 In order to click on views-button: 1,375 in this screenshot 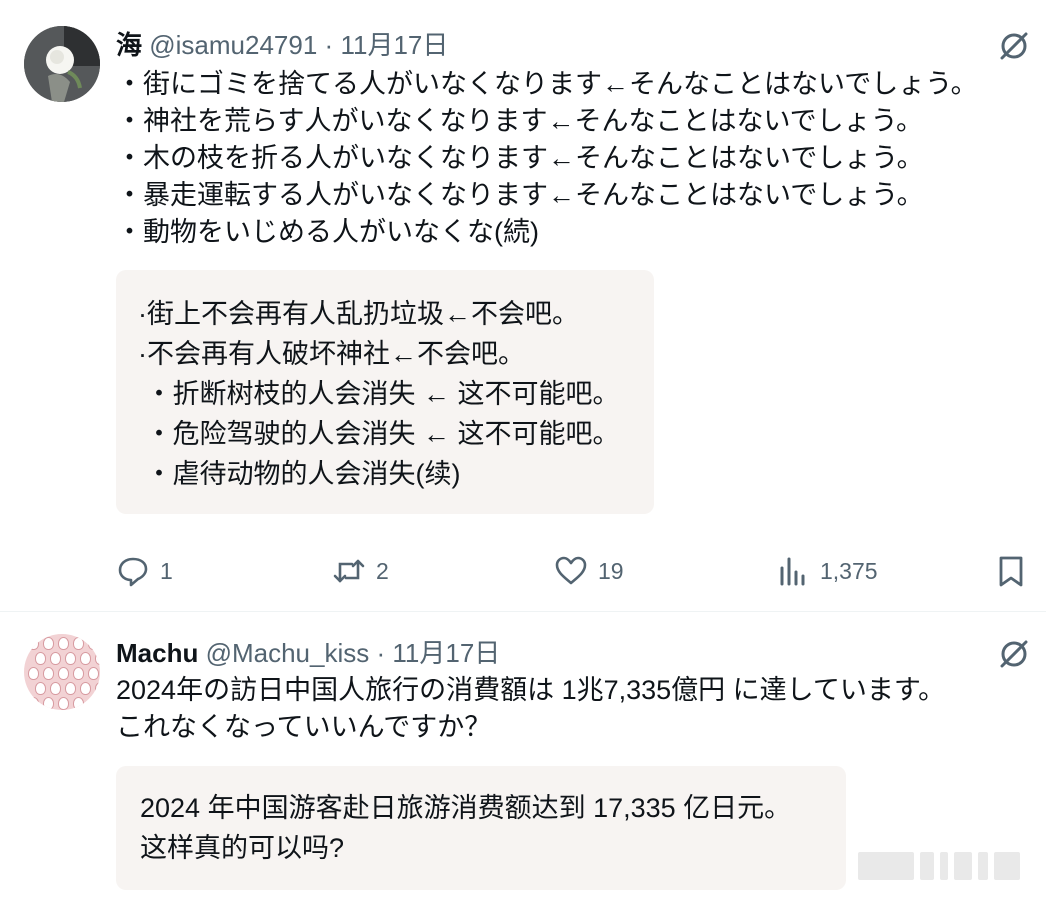, I will do `click(827, 571)`.